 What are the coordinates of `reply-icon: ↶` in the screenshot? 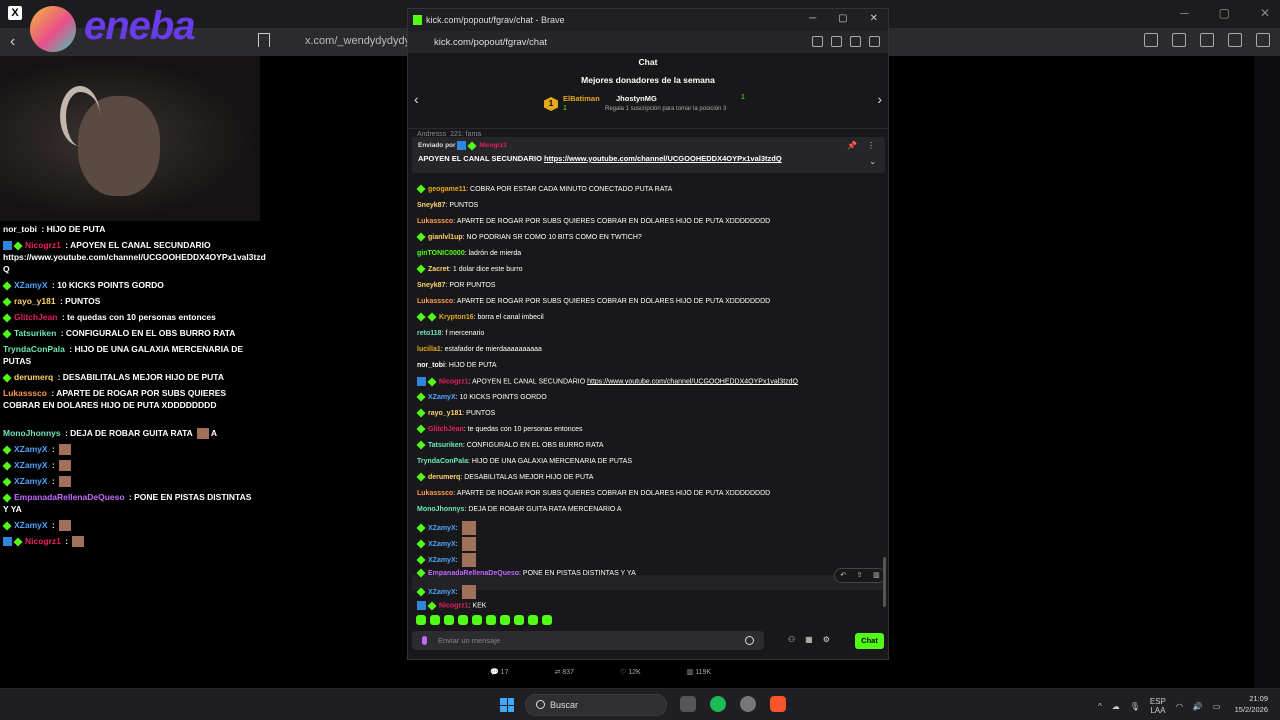 It's located at (843, 575).